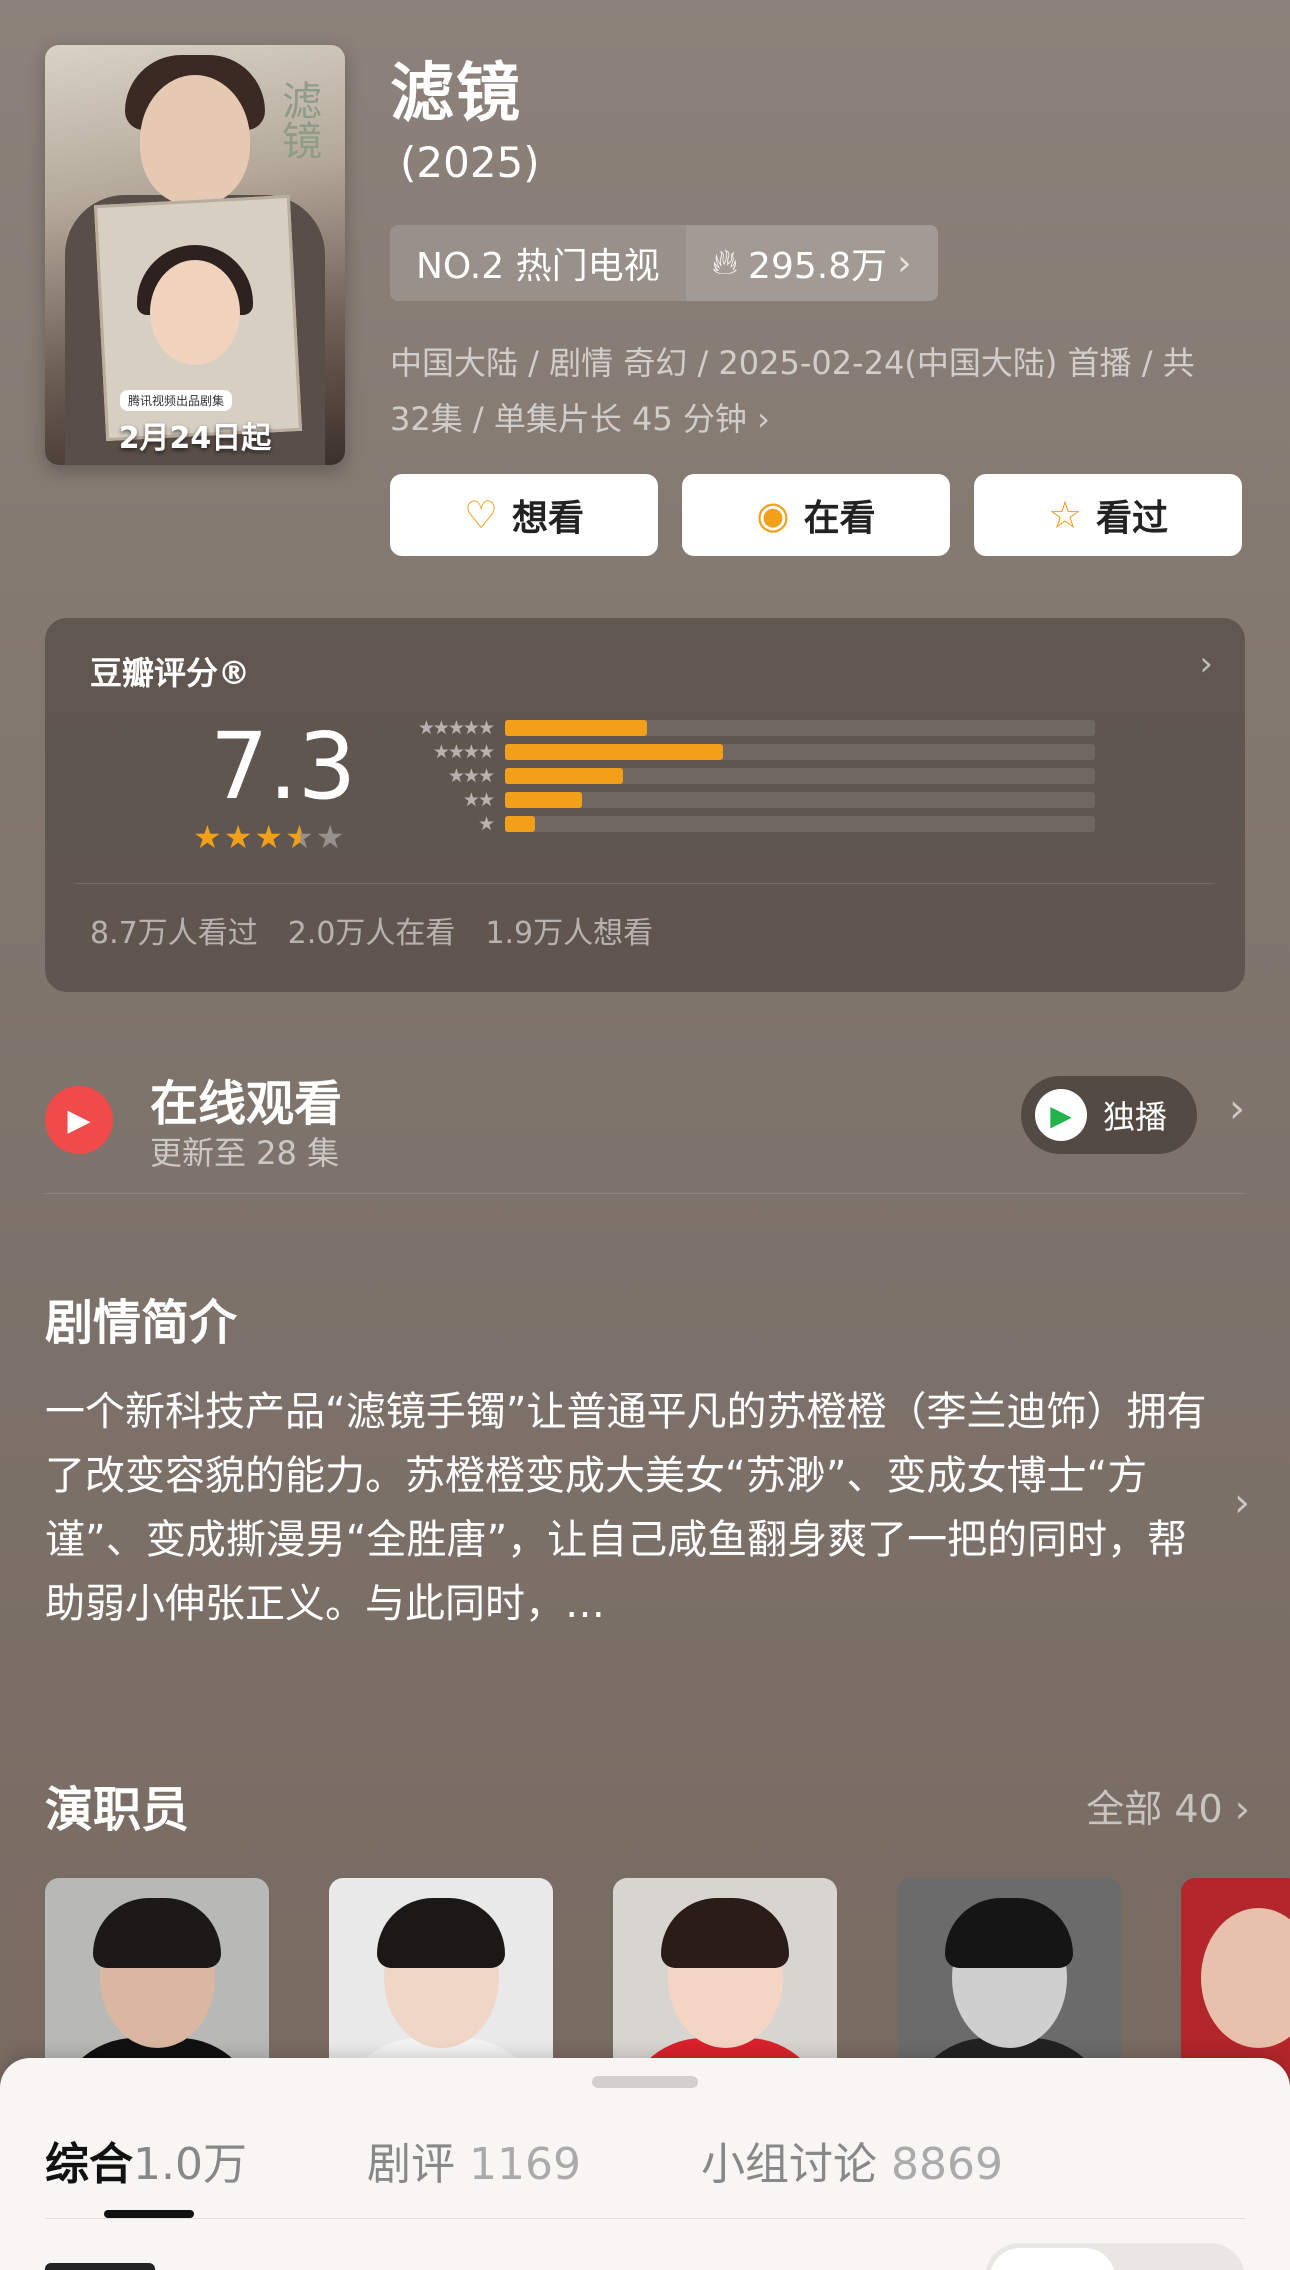  I want to click on online-watch-subtitle: 更新至 28 集, so click(245, 1153).